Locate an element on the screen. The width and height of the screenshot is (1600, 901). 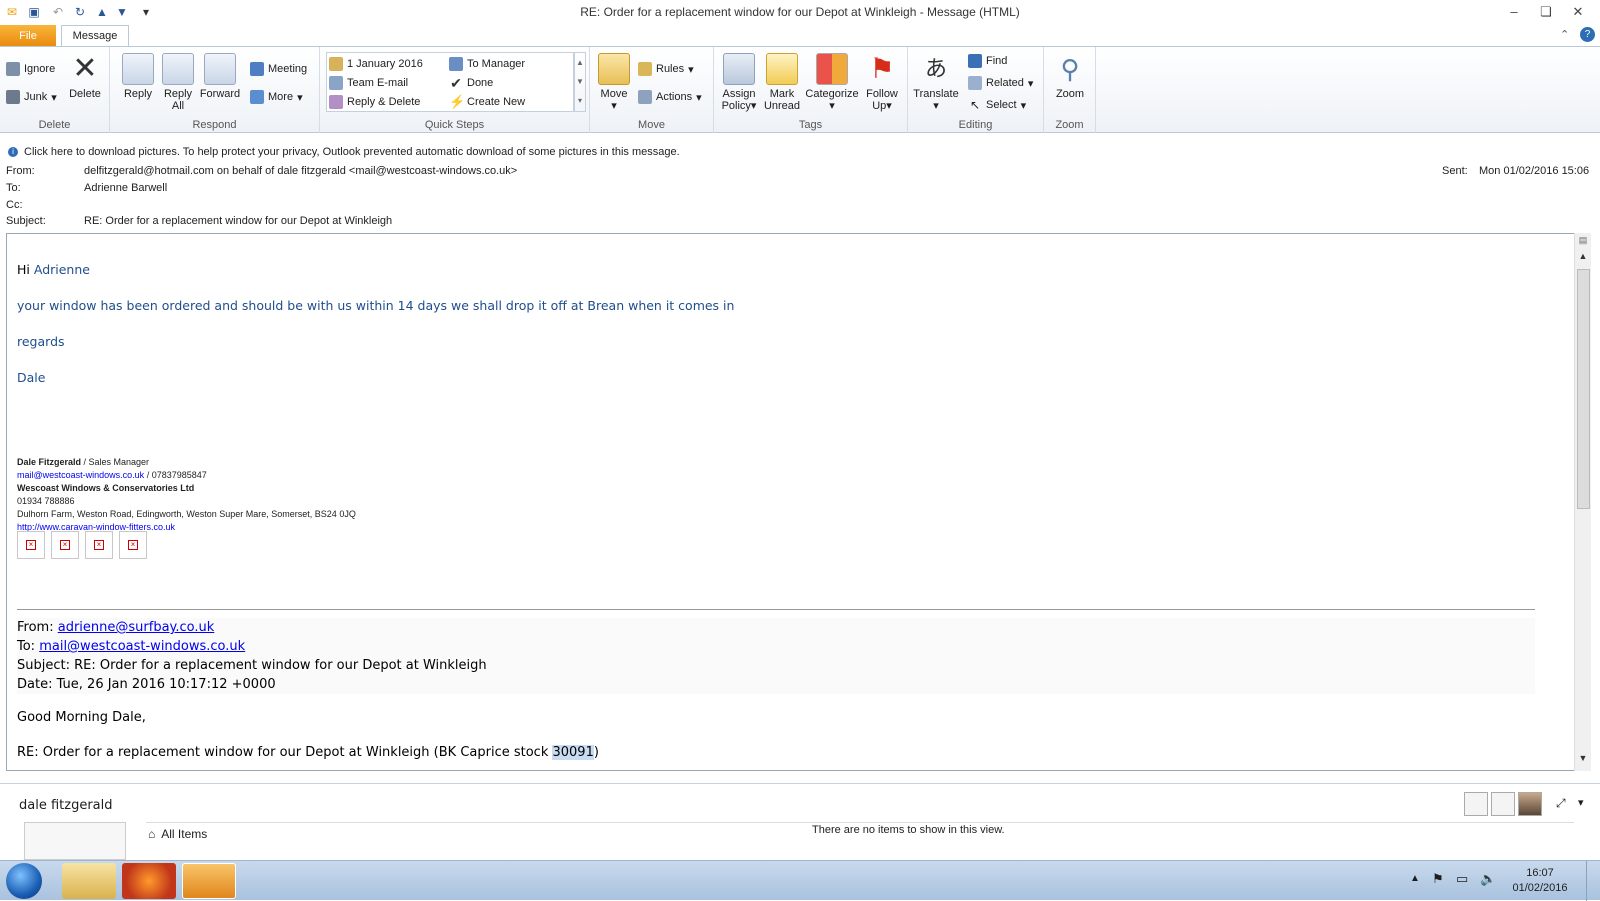
signature-images: × × × × is located at coordinates (87, 547).